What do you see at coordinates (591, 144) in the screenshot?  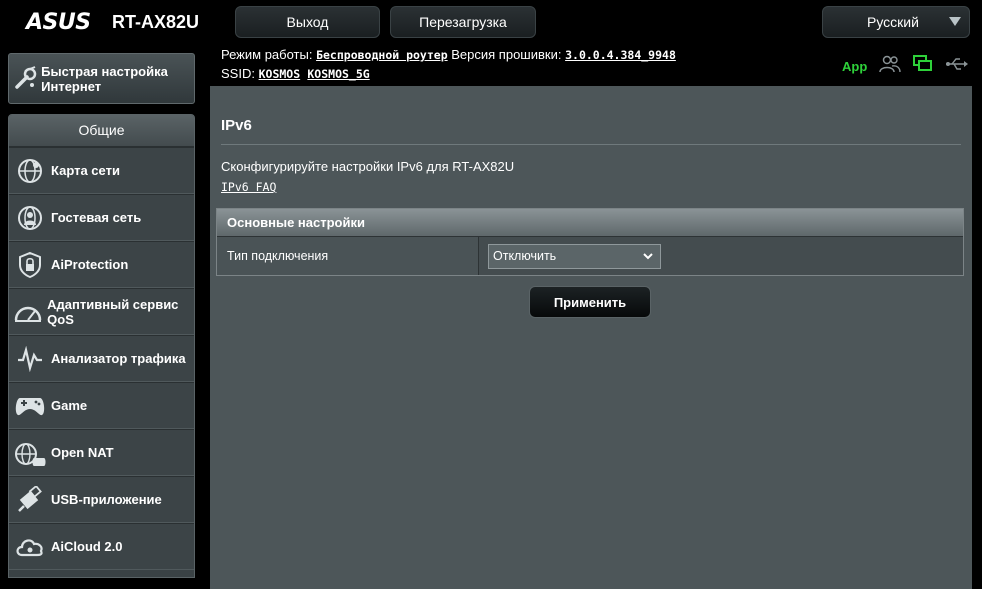 I see `title-divider` at bounding box center [591, 144].